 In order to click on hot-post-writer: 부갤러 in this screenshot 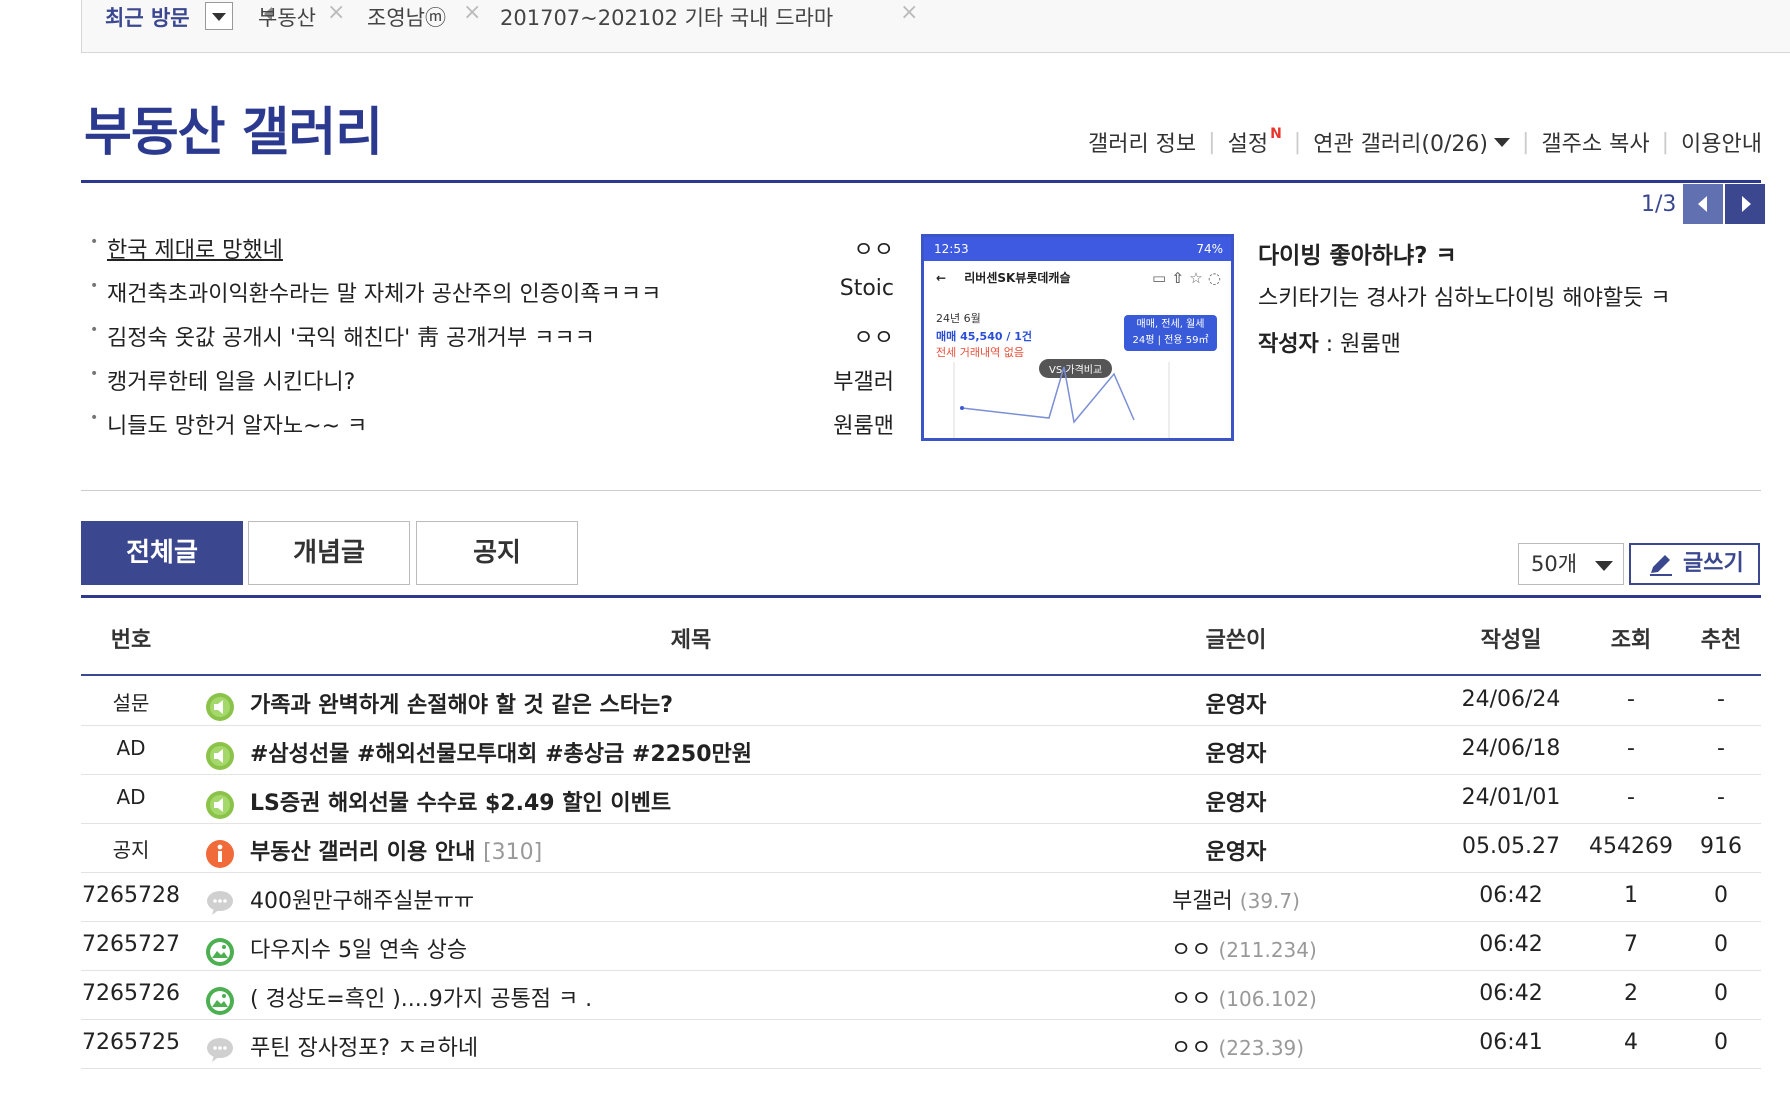, I will do `click(863, 380)`.